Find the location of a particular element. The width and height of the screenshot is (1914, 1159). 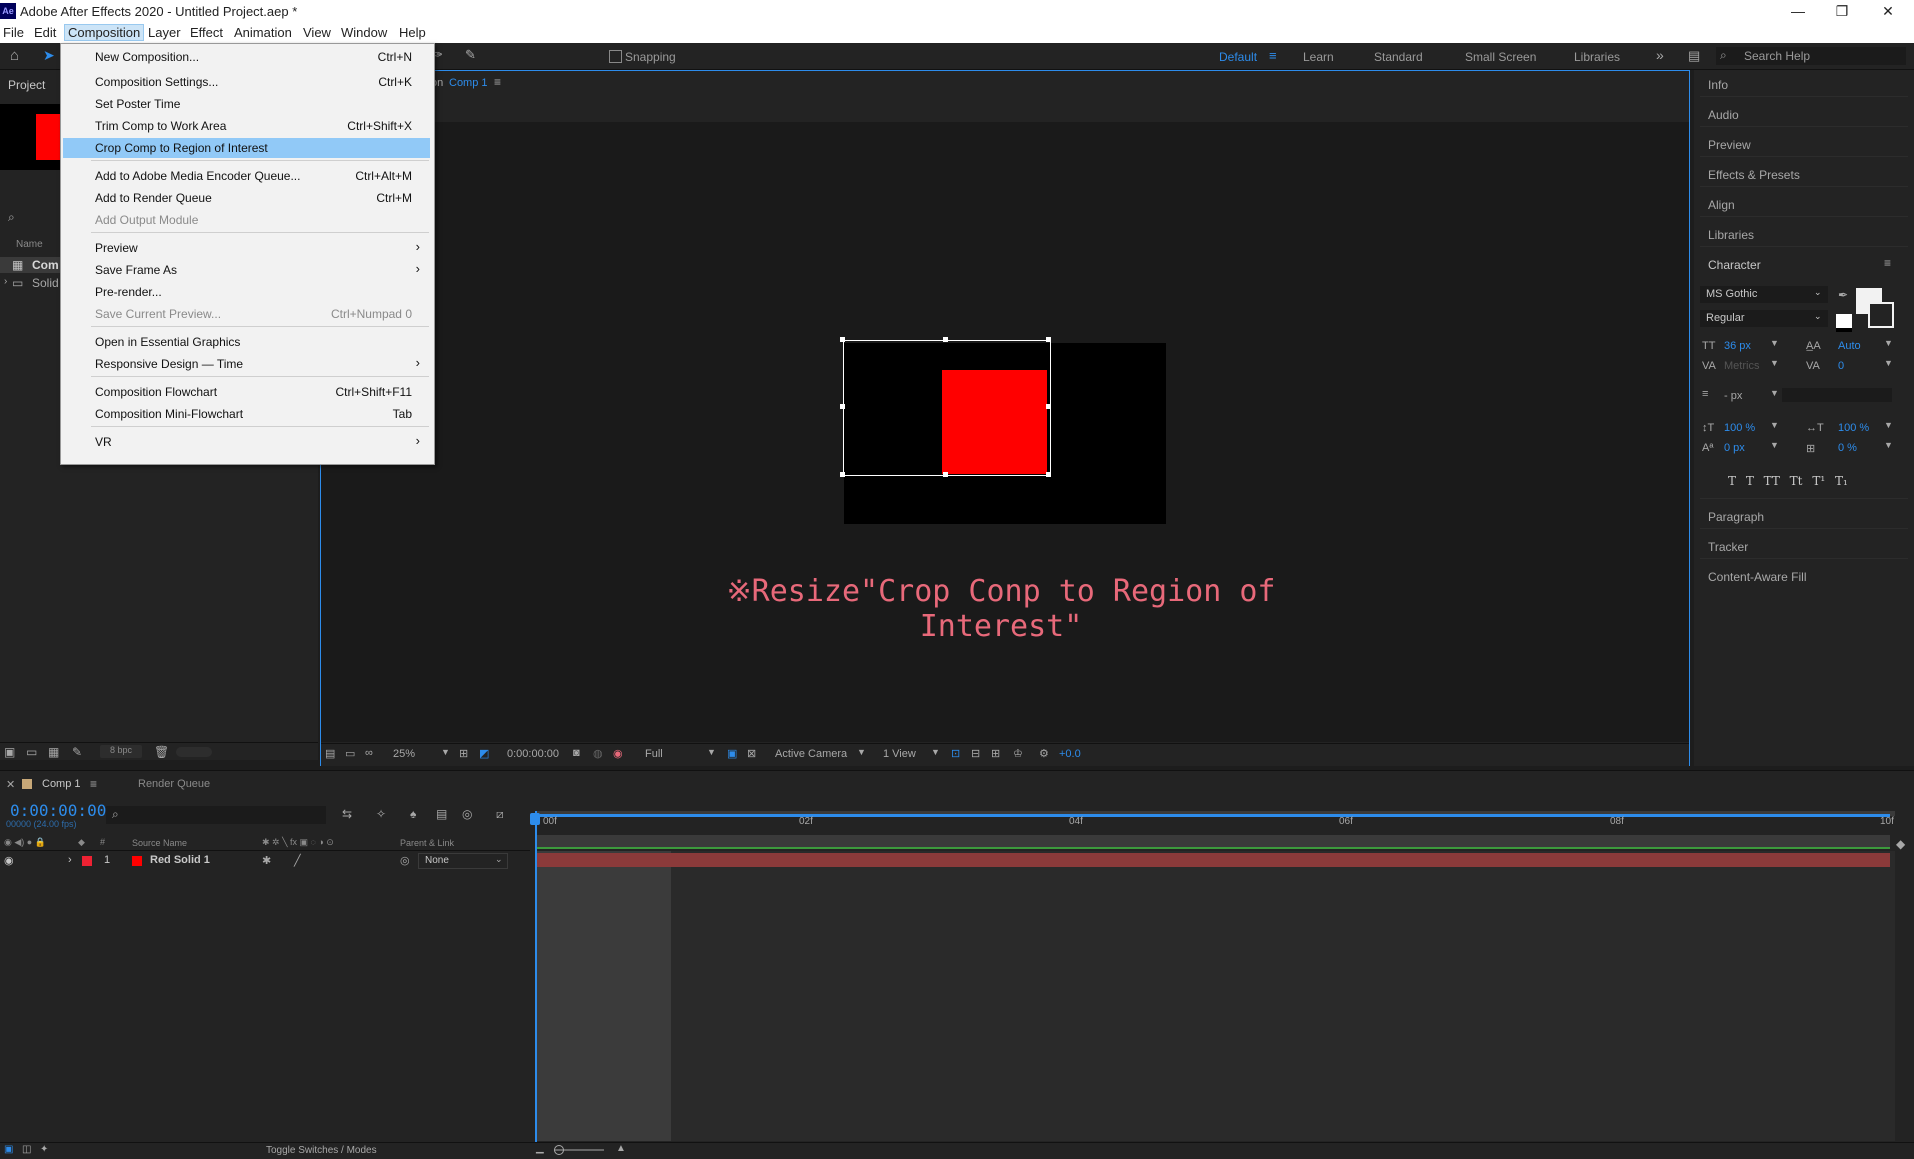

roi-handle-br is located at coordinates (1048, 474).